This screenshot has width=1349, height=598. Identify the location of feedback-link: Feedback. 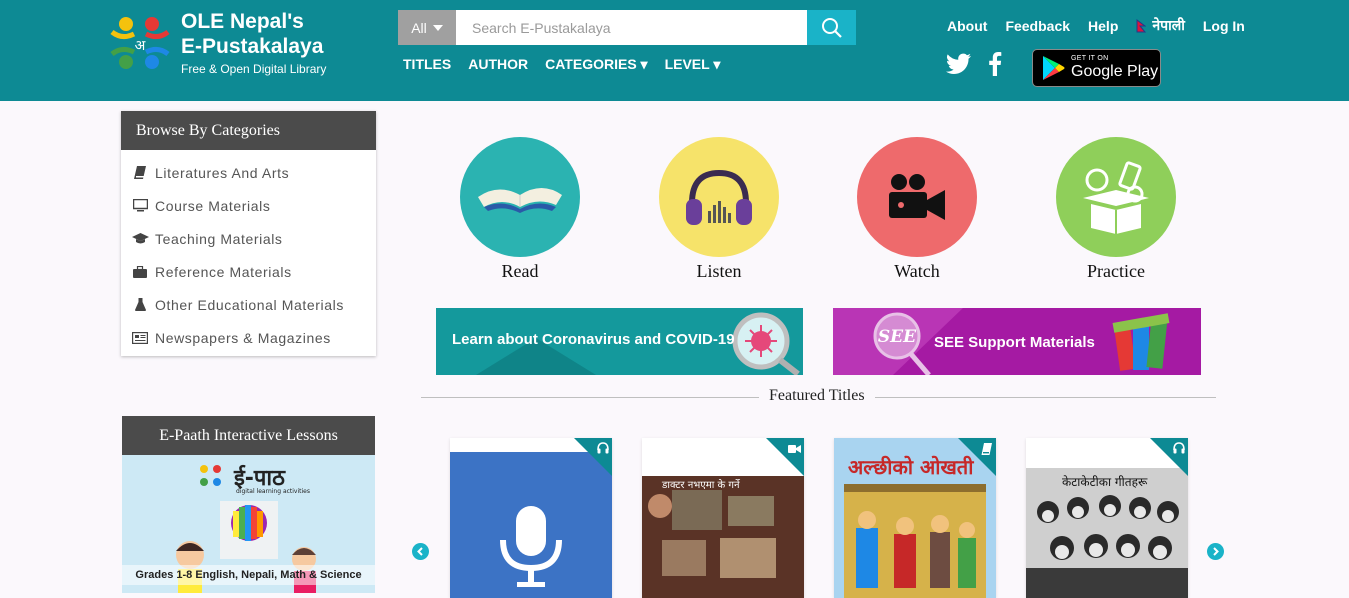
(1037, 26).